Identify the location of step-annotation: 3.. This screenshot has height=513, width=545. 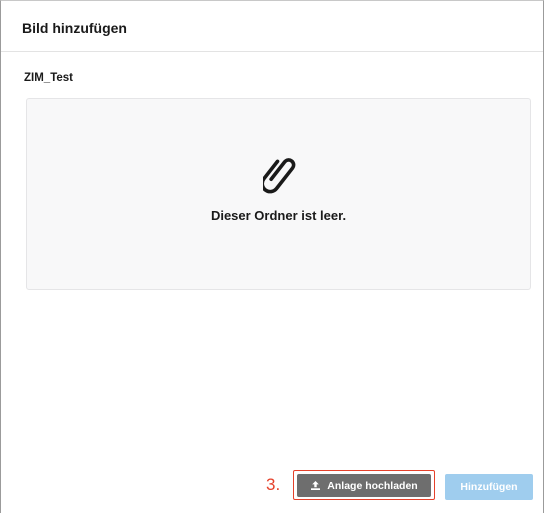
(273, 484).